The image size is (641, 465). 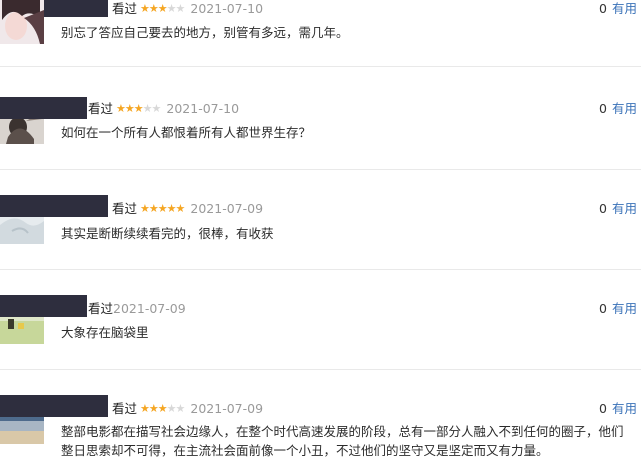 What do you see at coordinates (105, 332) in the screenshot?
I see `review-content: 大象存在脑袋里` at bounding box center [105, 332].